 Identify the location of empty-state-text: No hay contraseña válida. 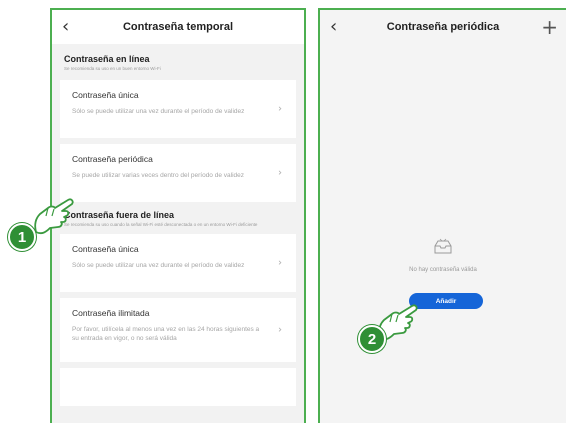
(443, 270).